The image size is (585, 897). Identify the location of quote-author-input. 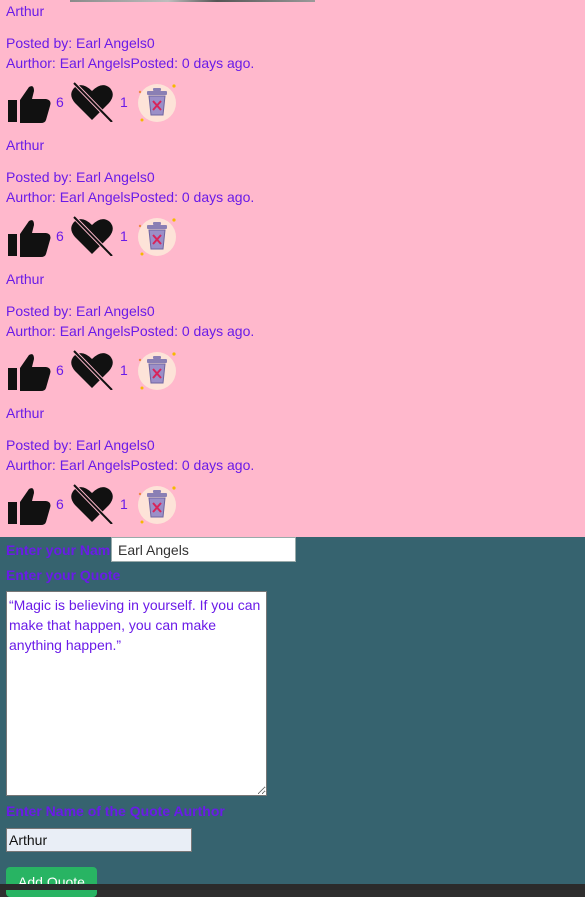
(99, 840).